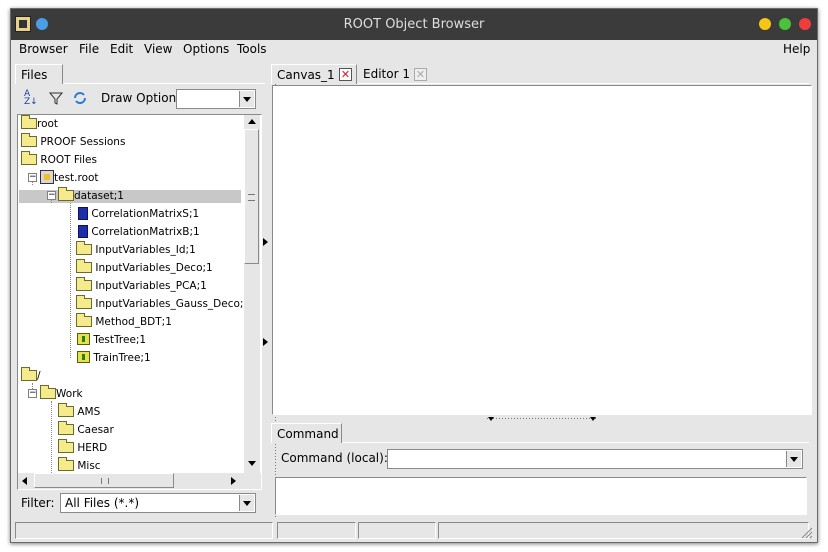  I want to click on tree-item: InputVariables_PCA;1, so click(141, 286).